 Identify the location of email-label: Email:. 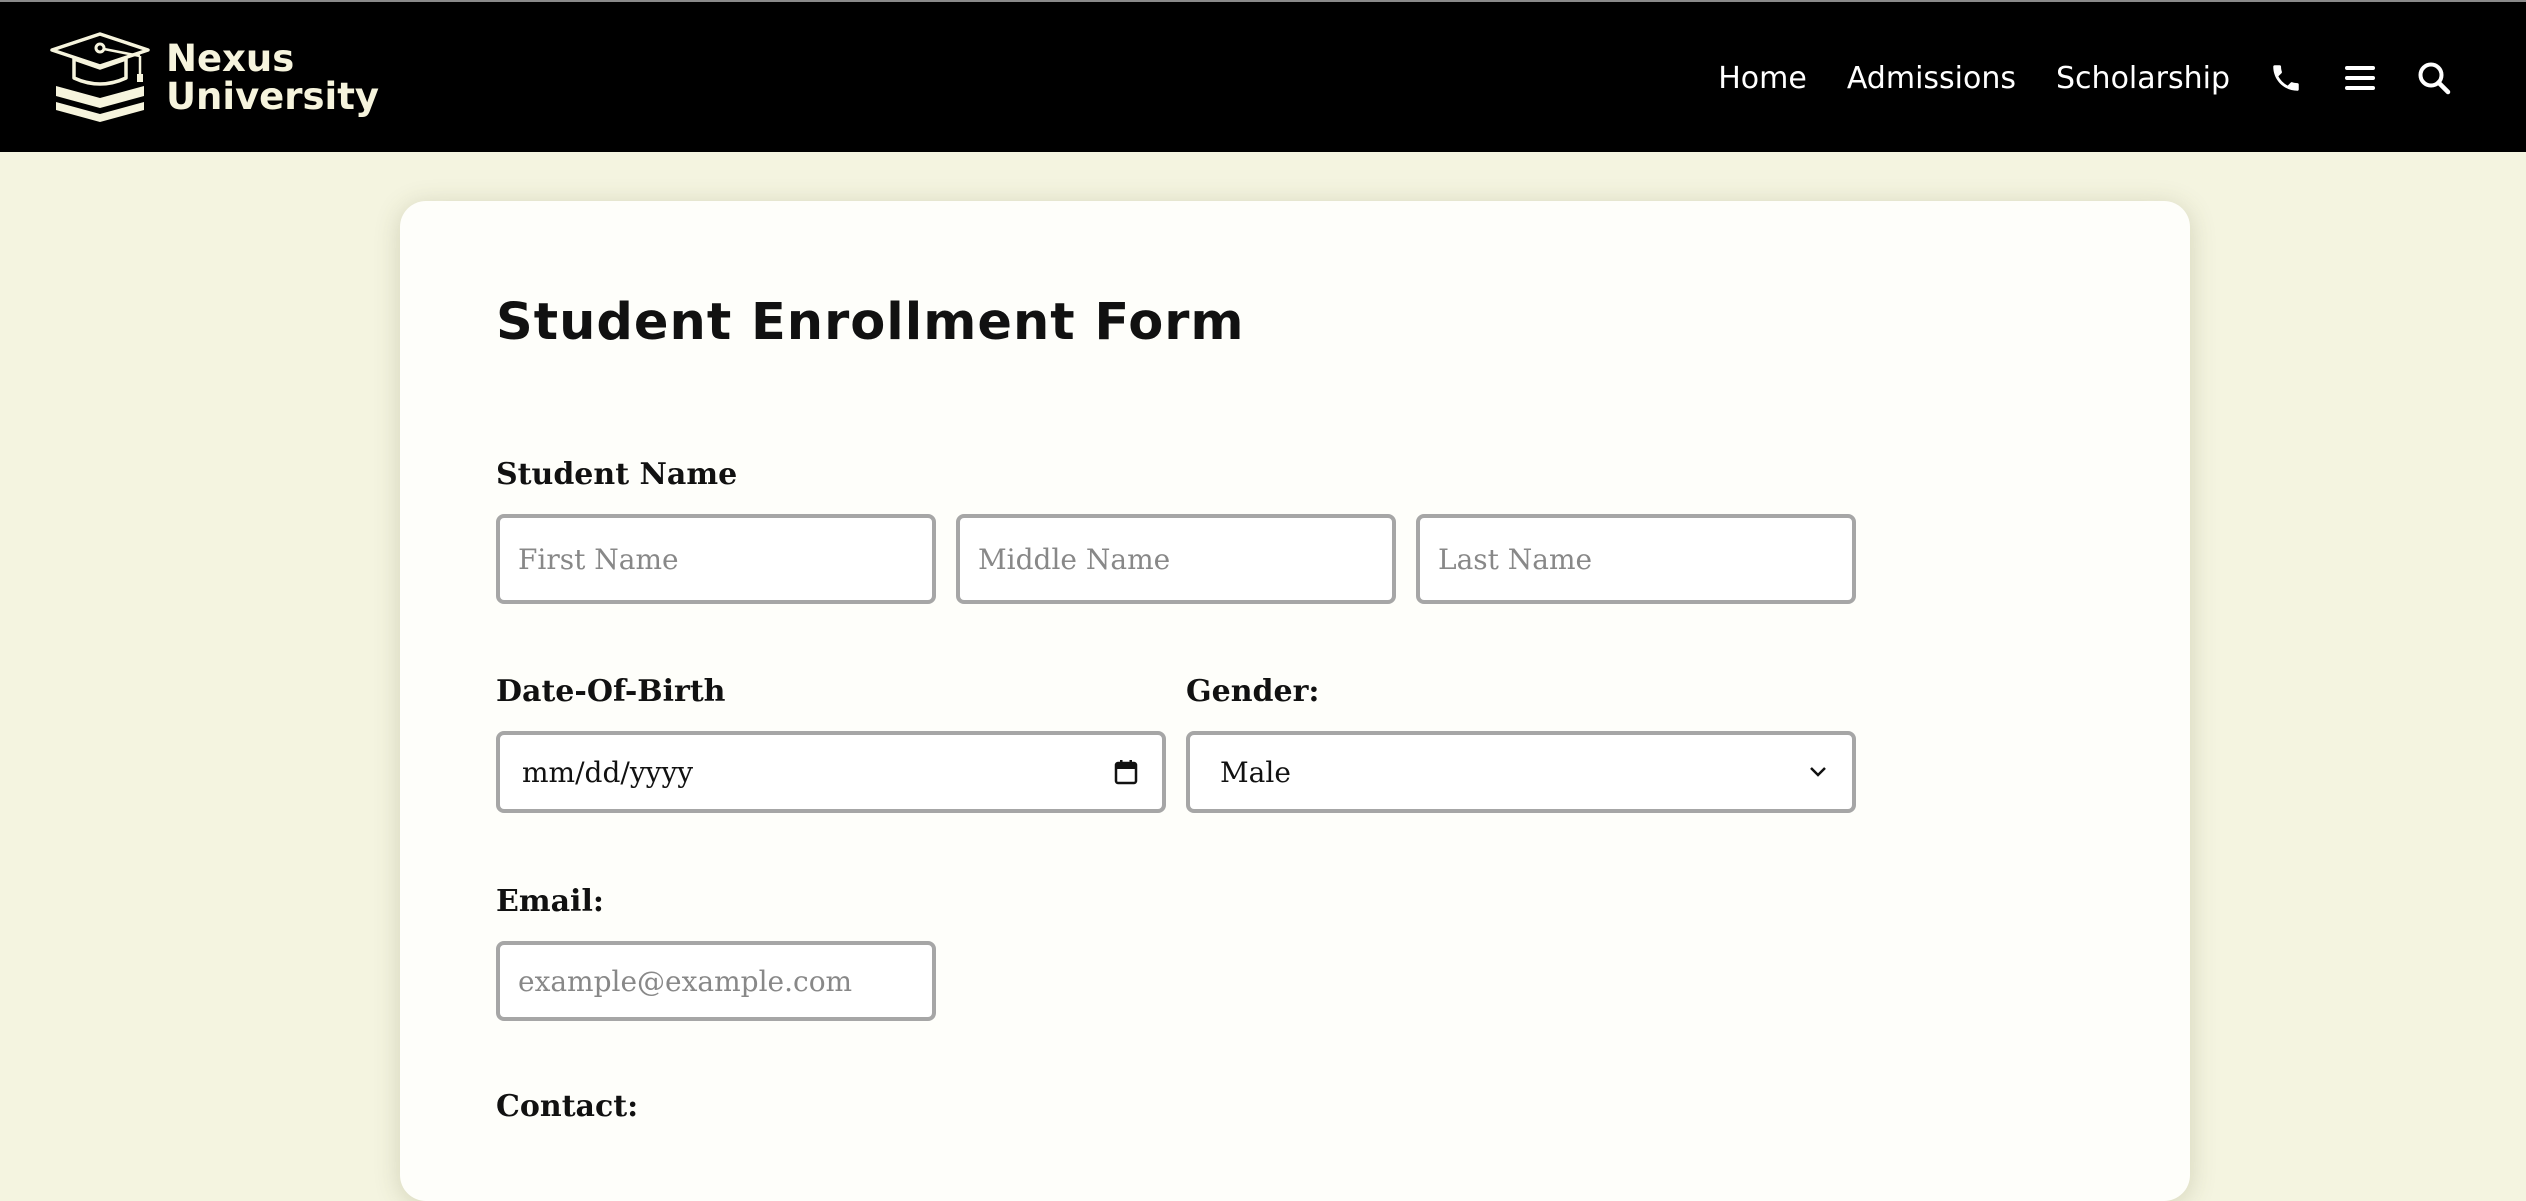
(550, 901).